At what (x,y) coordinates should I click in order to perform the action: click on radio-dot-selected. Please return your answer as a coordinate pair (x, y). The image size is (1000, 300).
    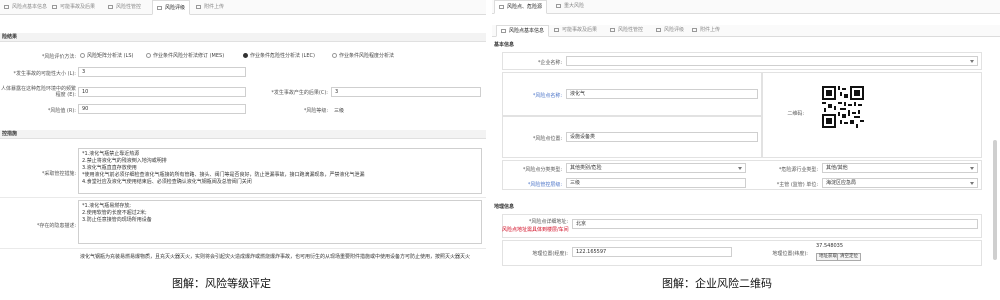
    Looking at the image, I should click on (245, 55).